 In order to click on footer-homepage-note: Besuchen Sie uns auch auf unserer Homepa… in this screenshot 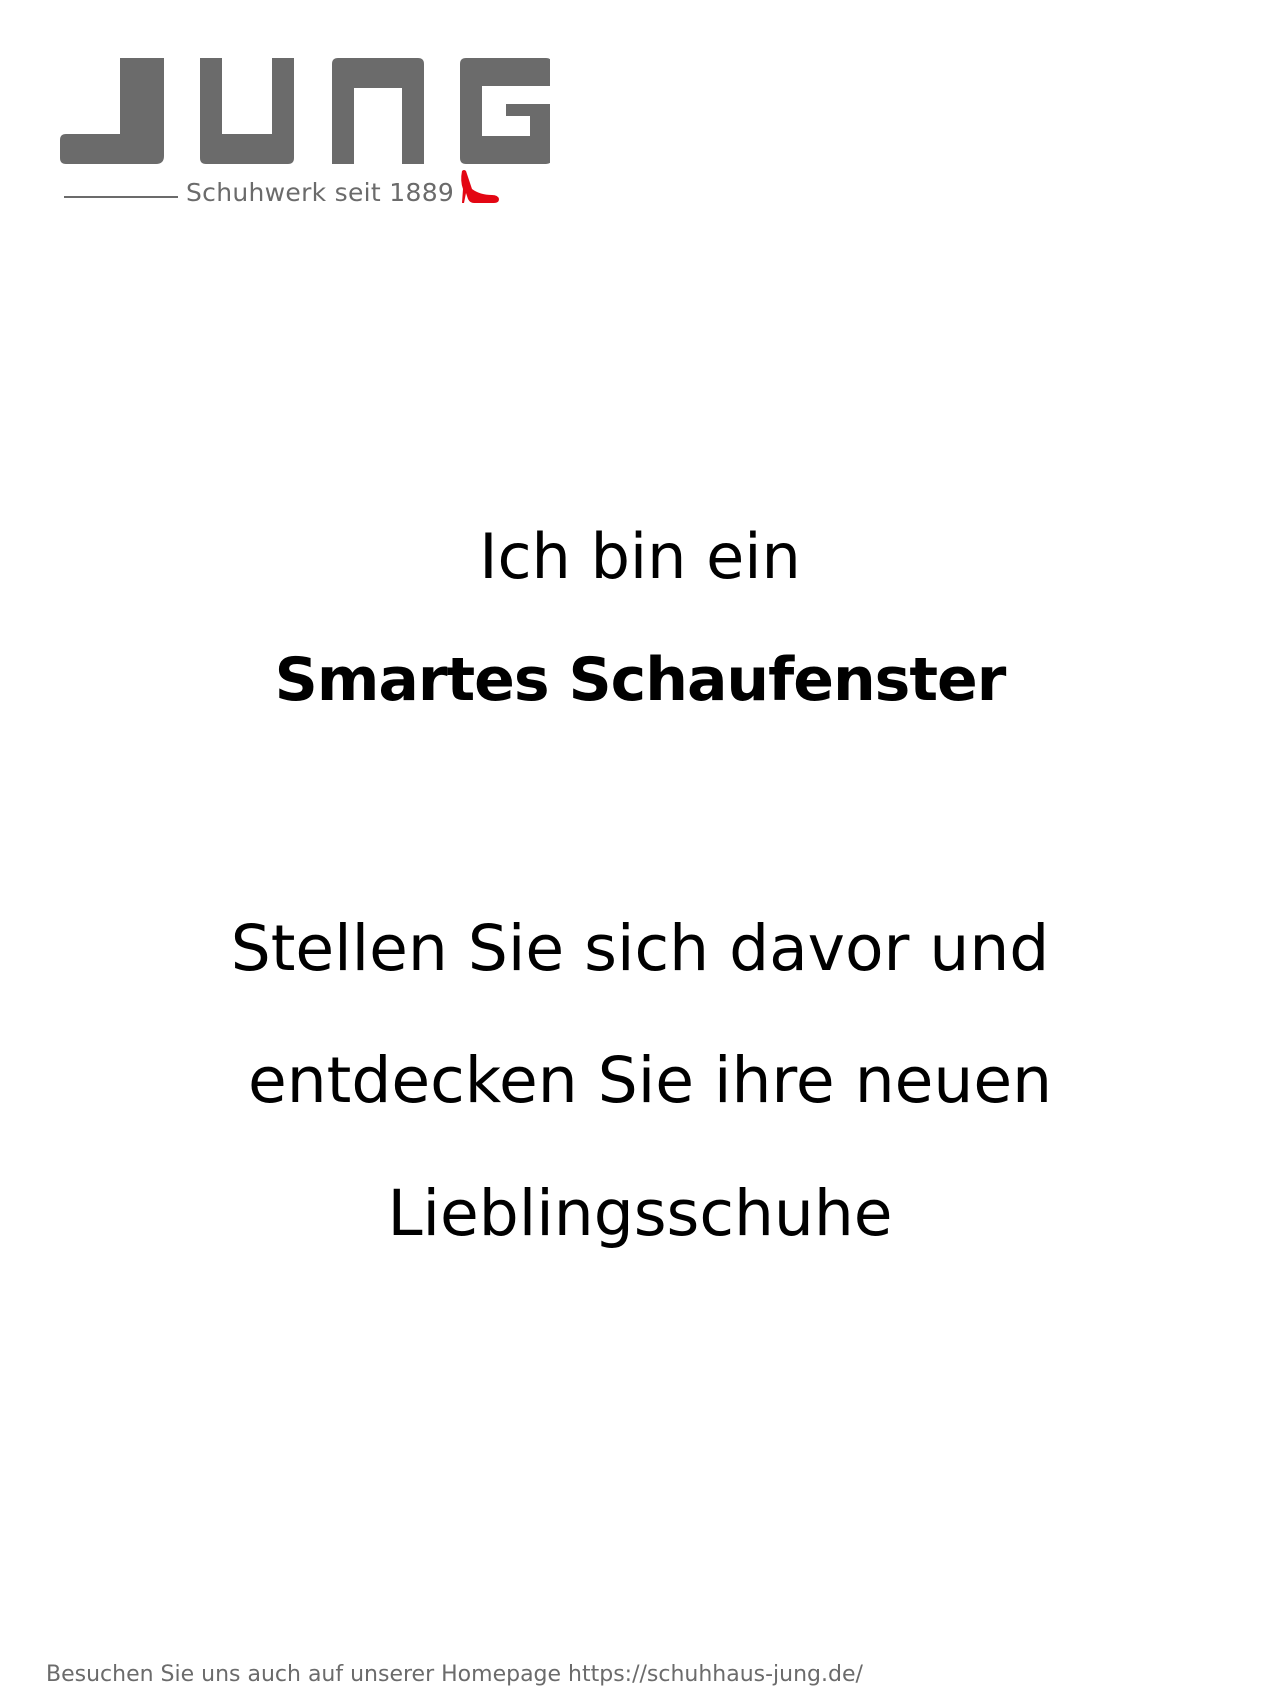, I will do `click(454, 1674)`.